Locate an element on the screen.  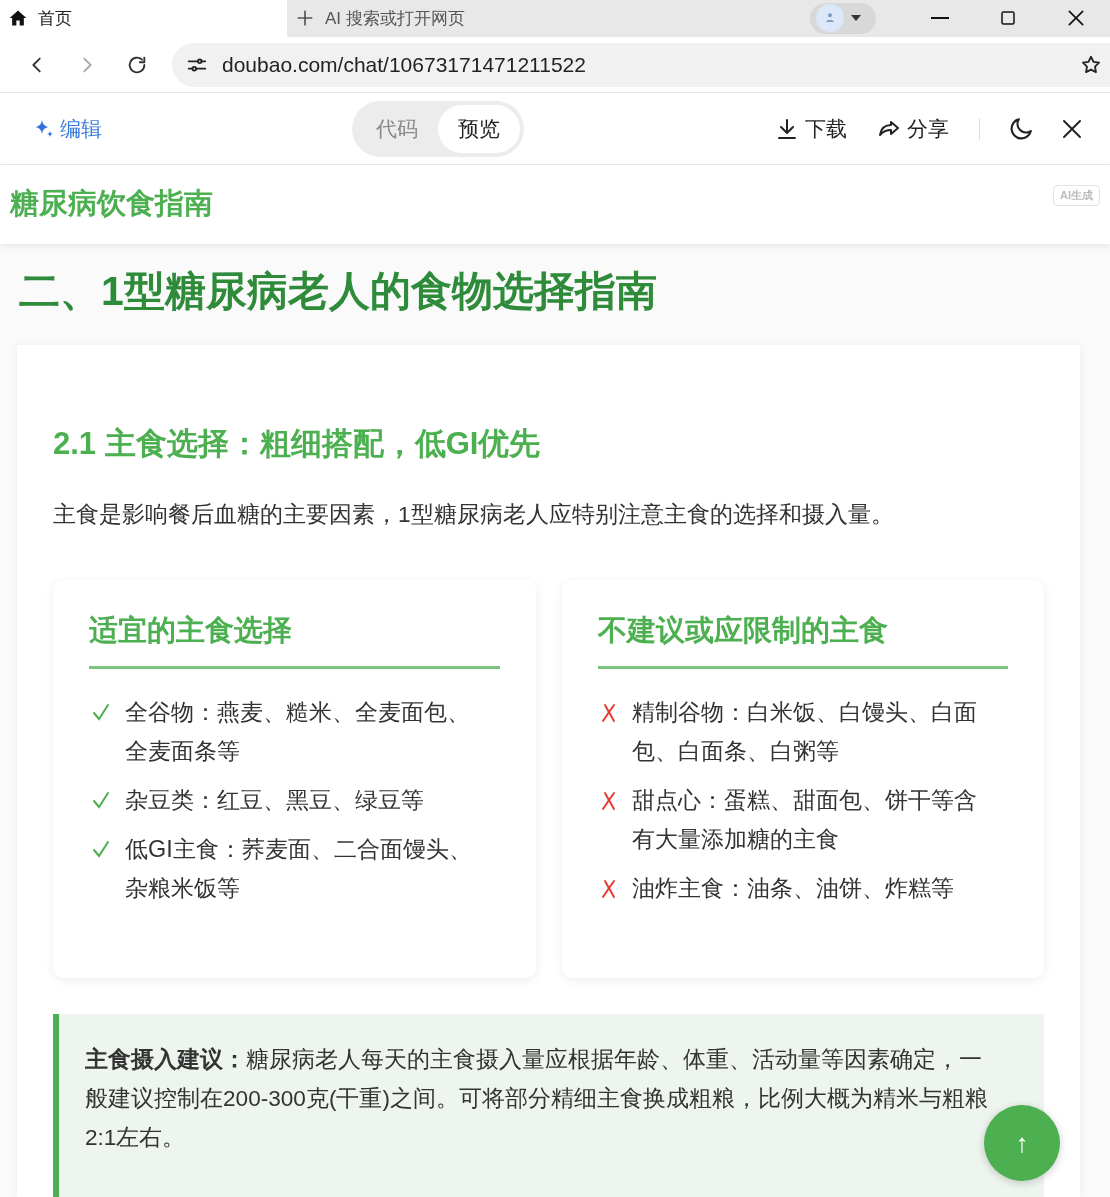
close-icon is located at coordinates (1076, 18).